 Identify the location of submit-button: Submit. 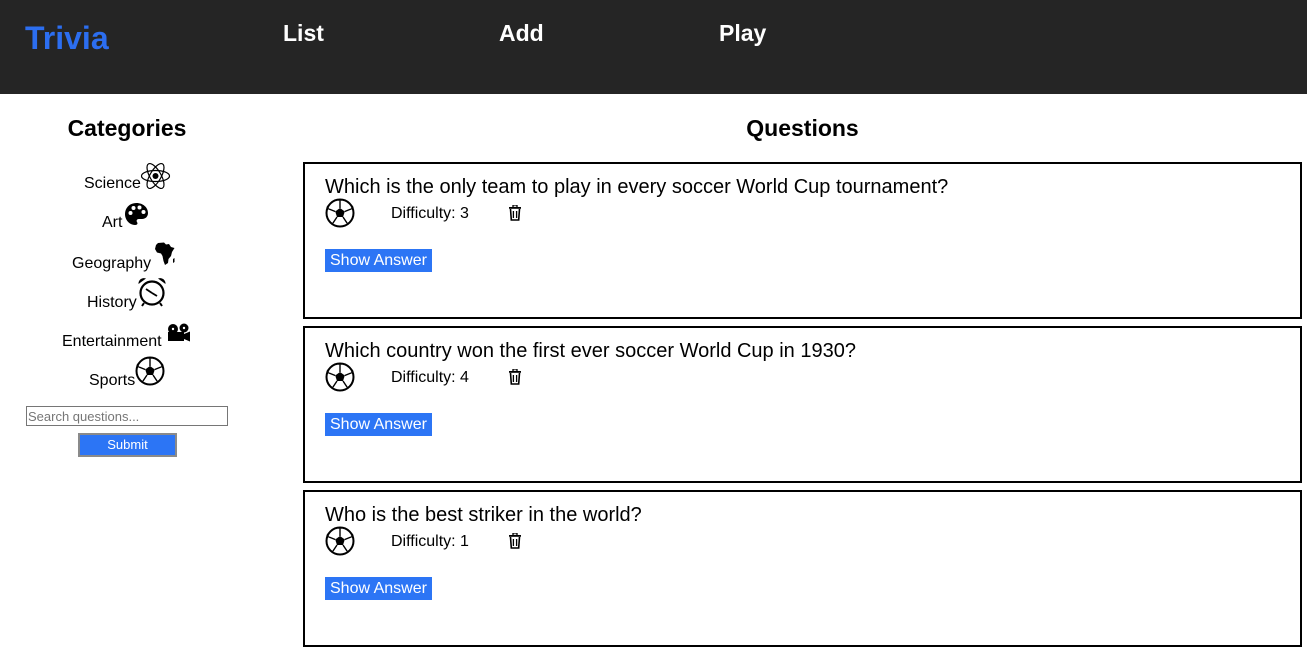
(127, 445).